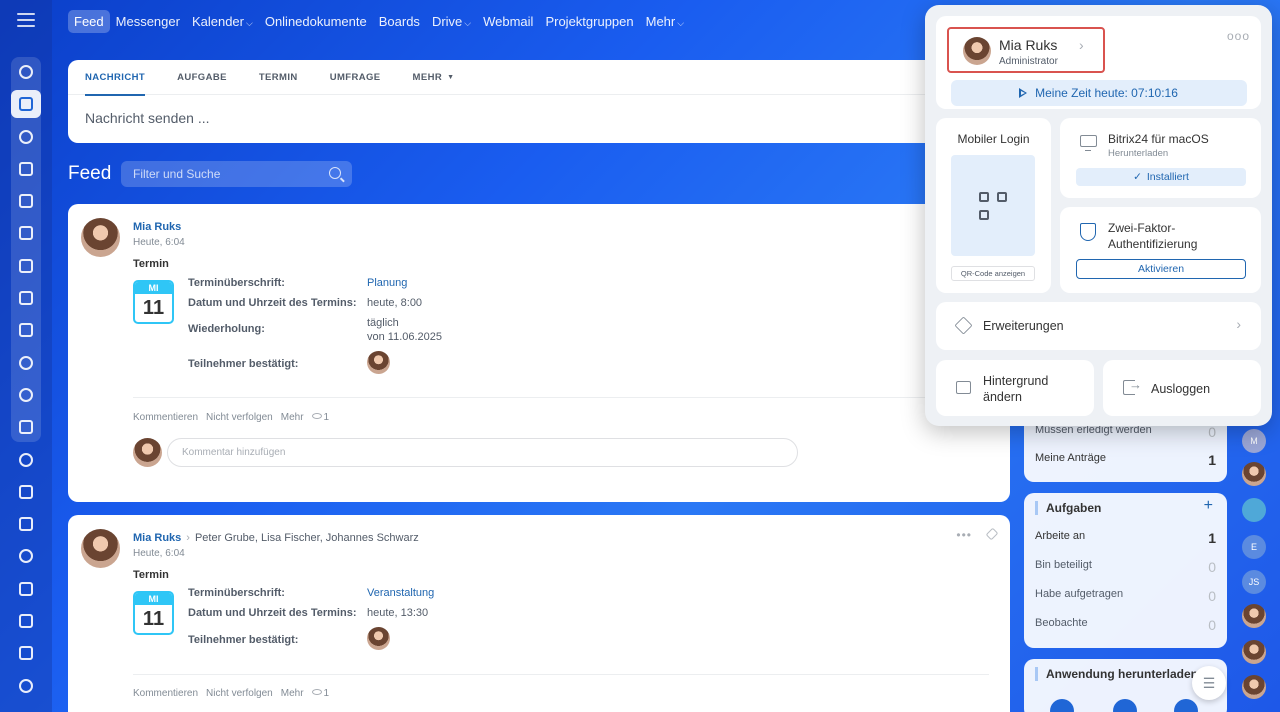  Describe the element at coordinates (148, 21) in the screenshot. I see `nav-messenger: Messenger` at that location.